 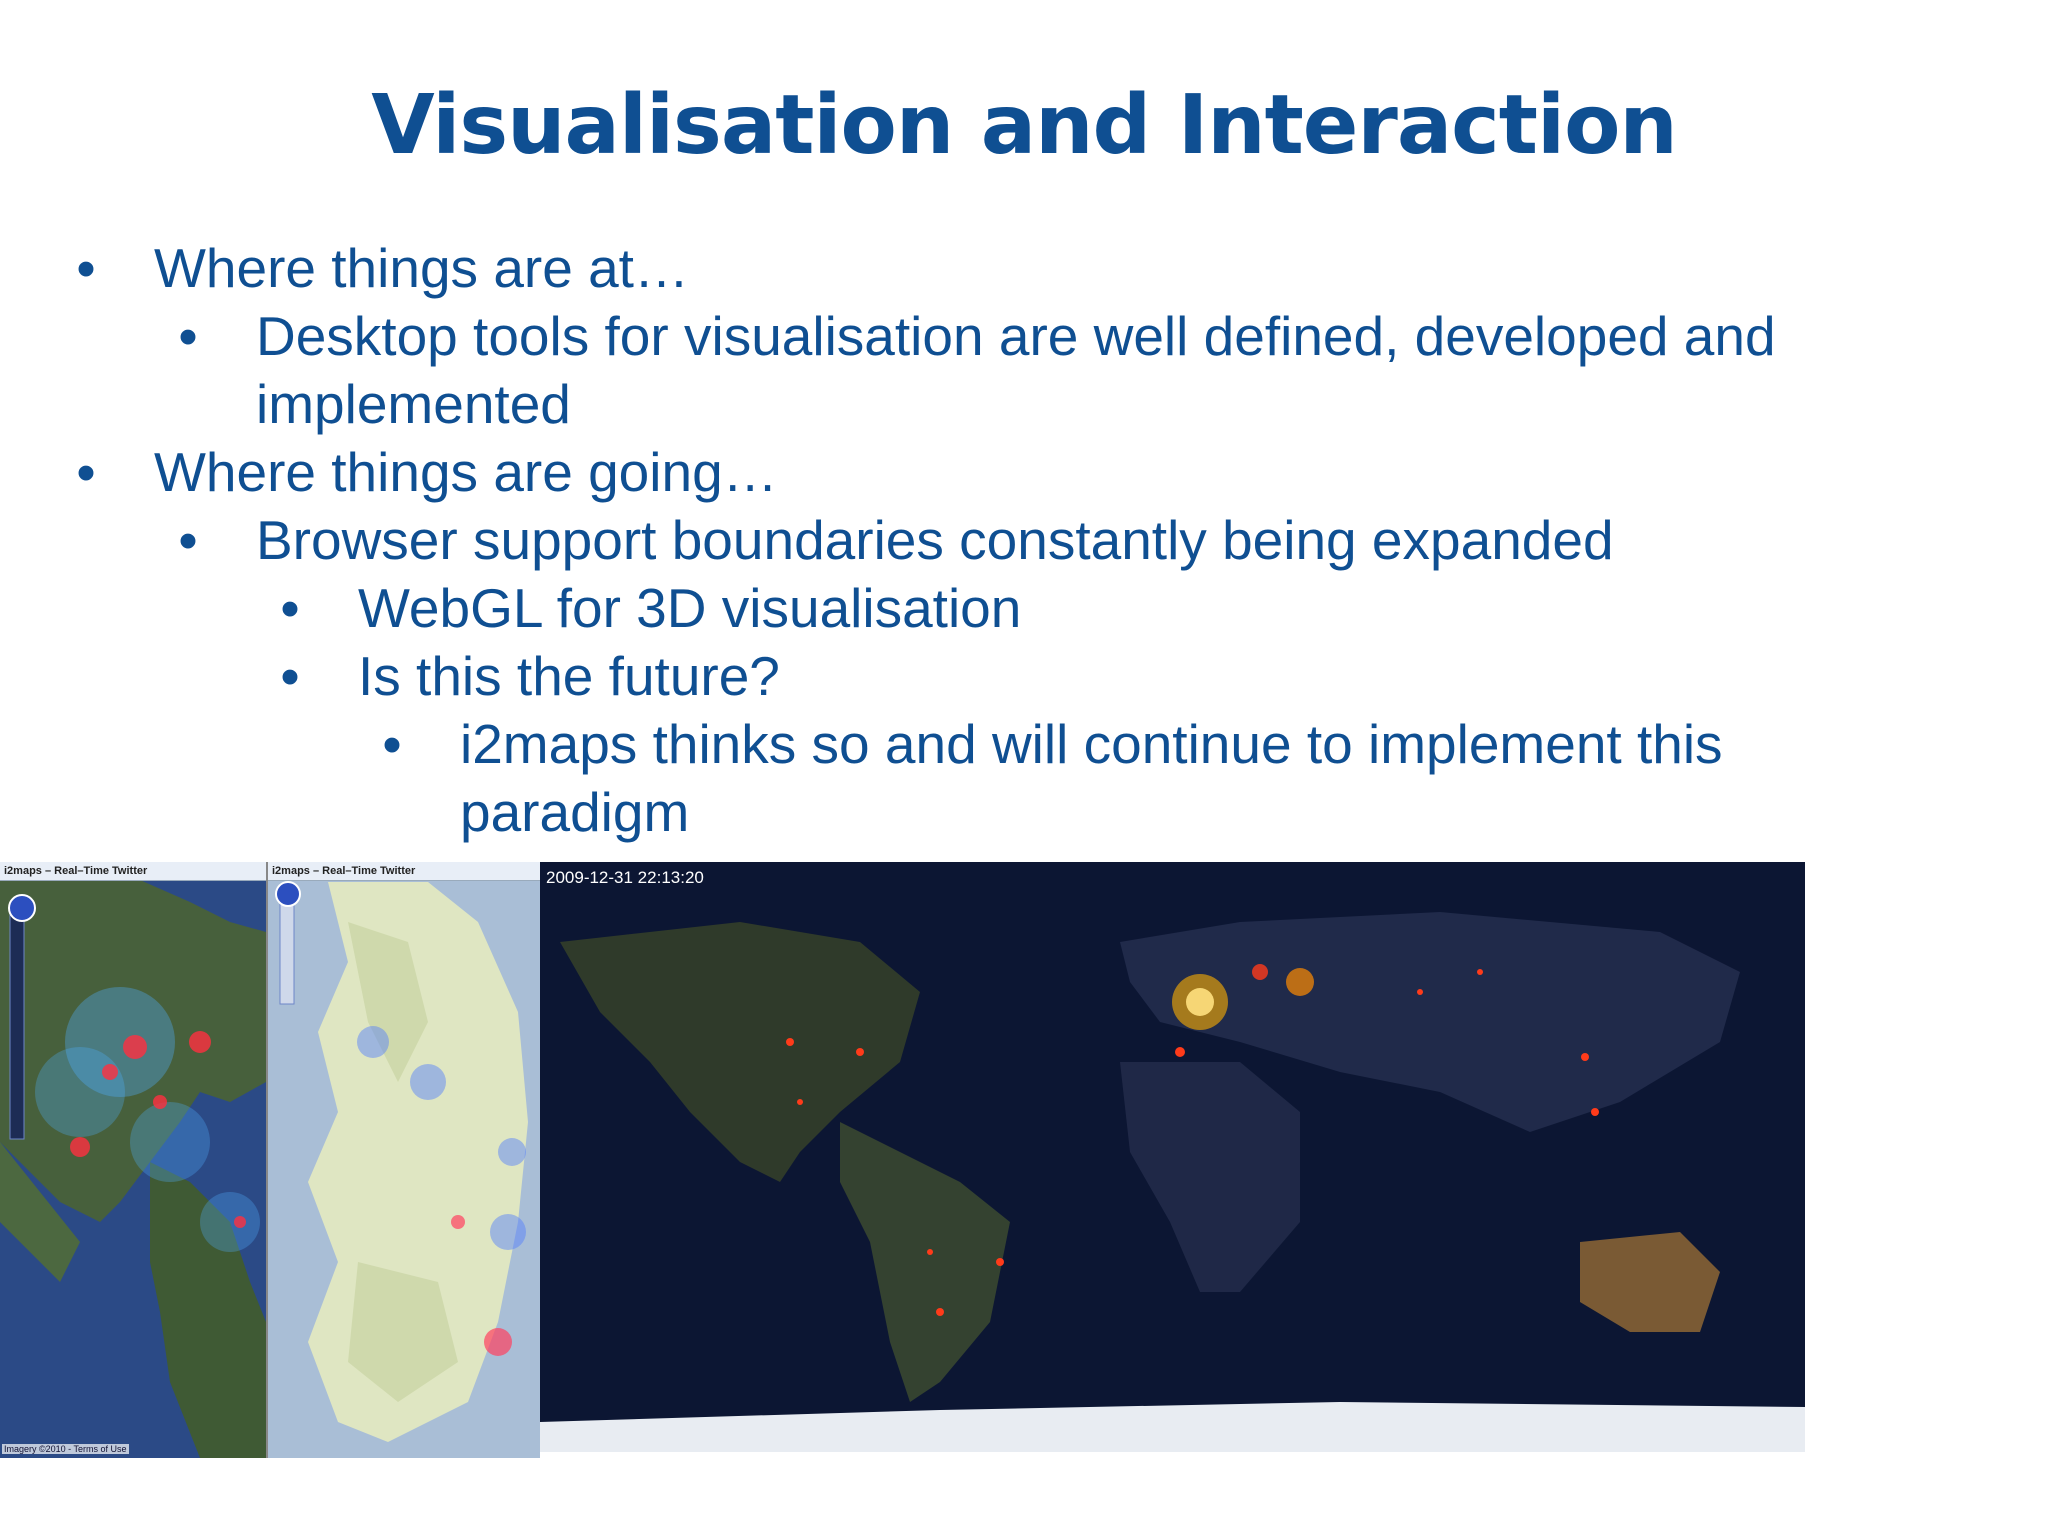 What do you see at coordinates (65, 1449) in the screenshot?
I see `map-credit: Imagery ©2010 - Terms of Use` at bounding box center [65, 1449].